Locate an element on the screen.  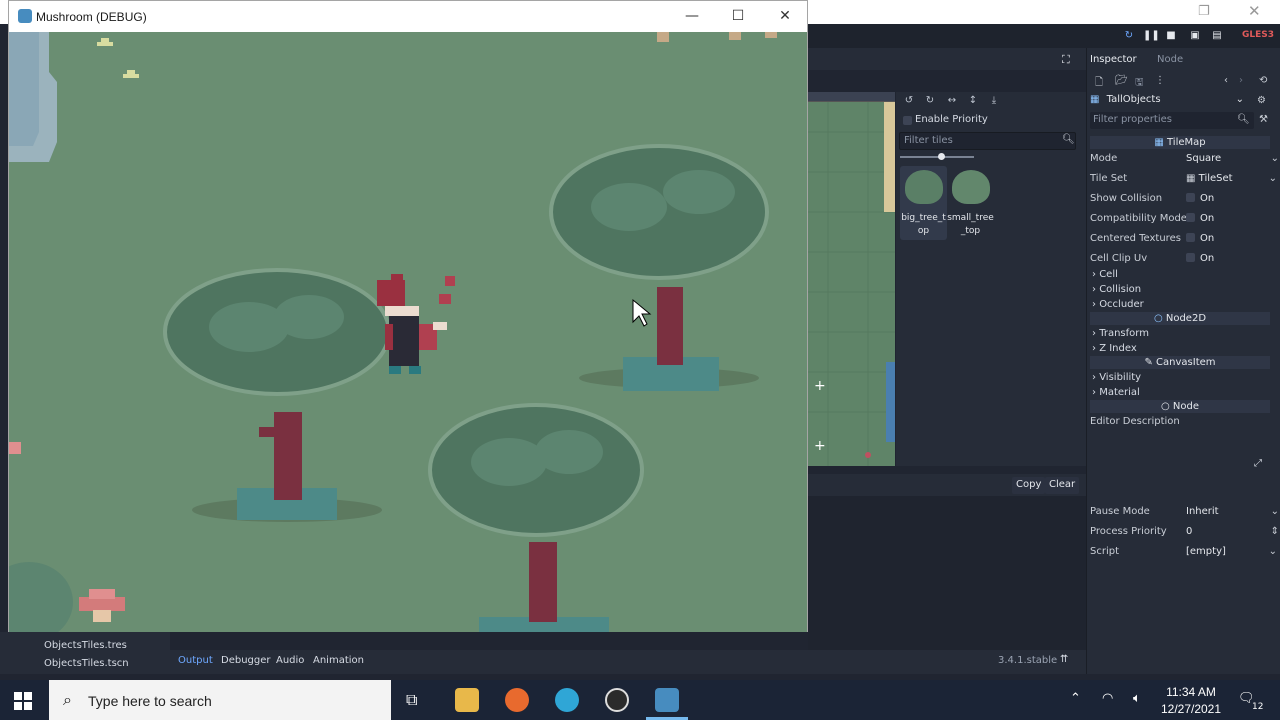
flip-vertical-icon: ↕ is located at coordinates (973, 102).